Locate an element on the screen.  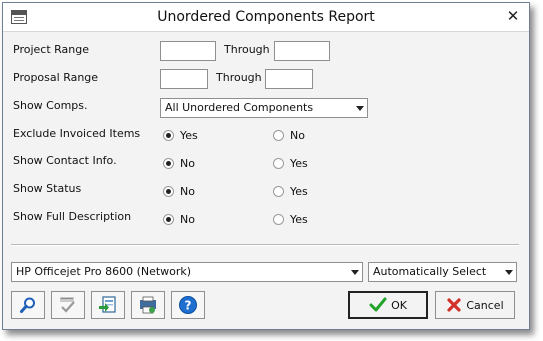
cancel-label: Cancel is located at coordinates (485, 305).